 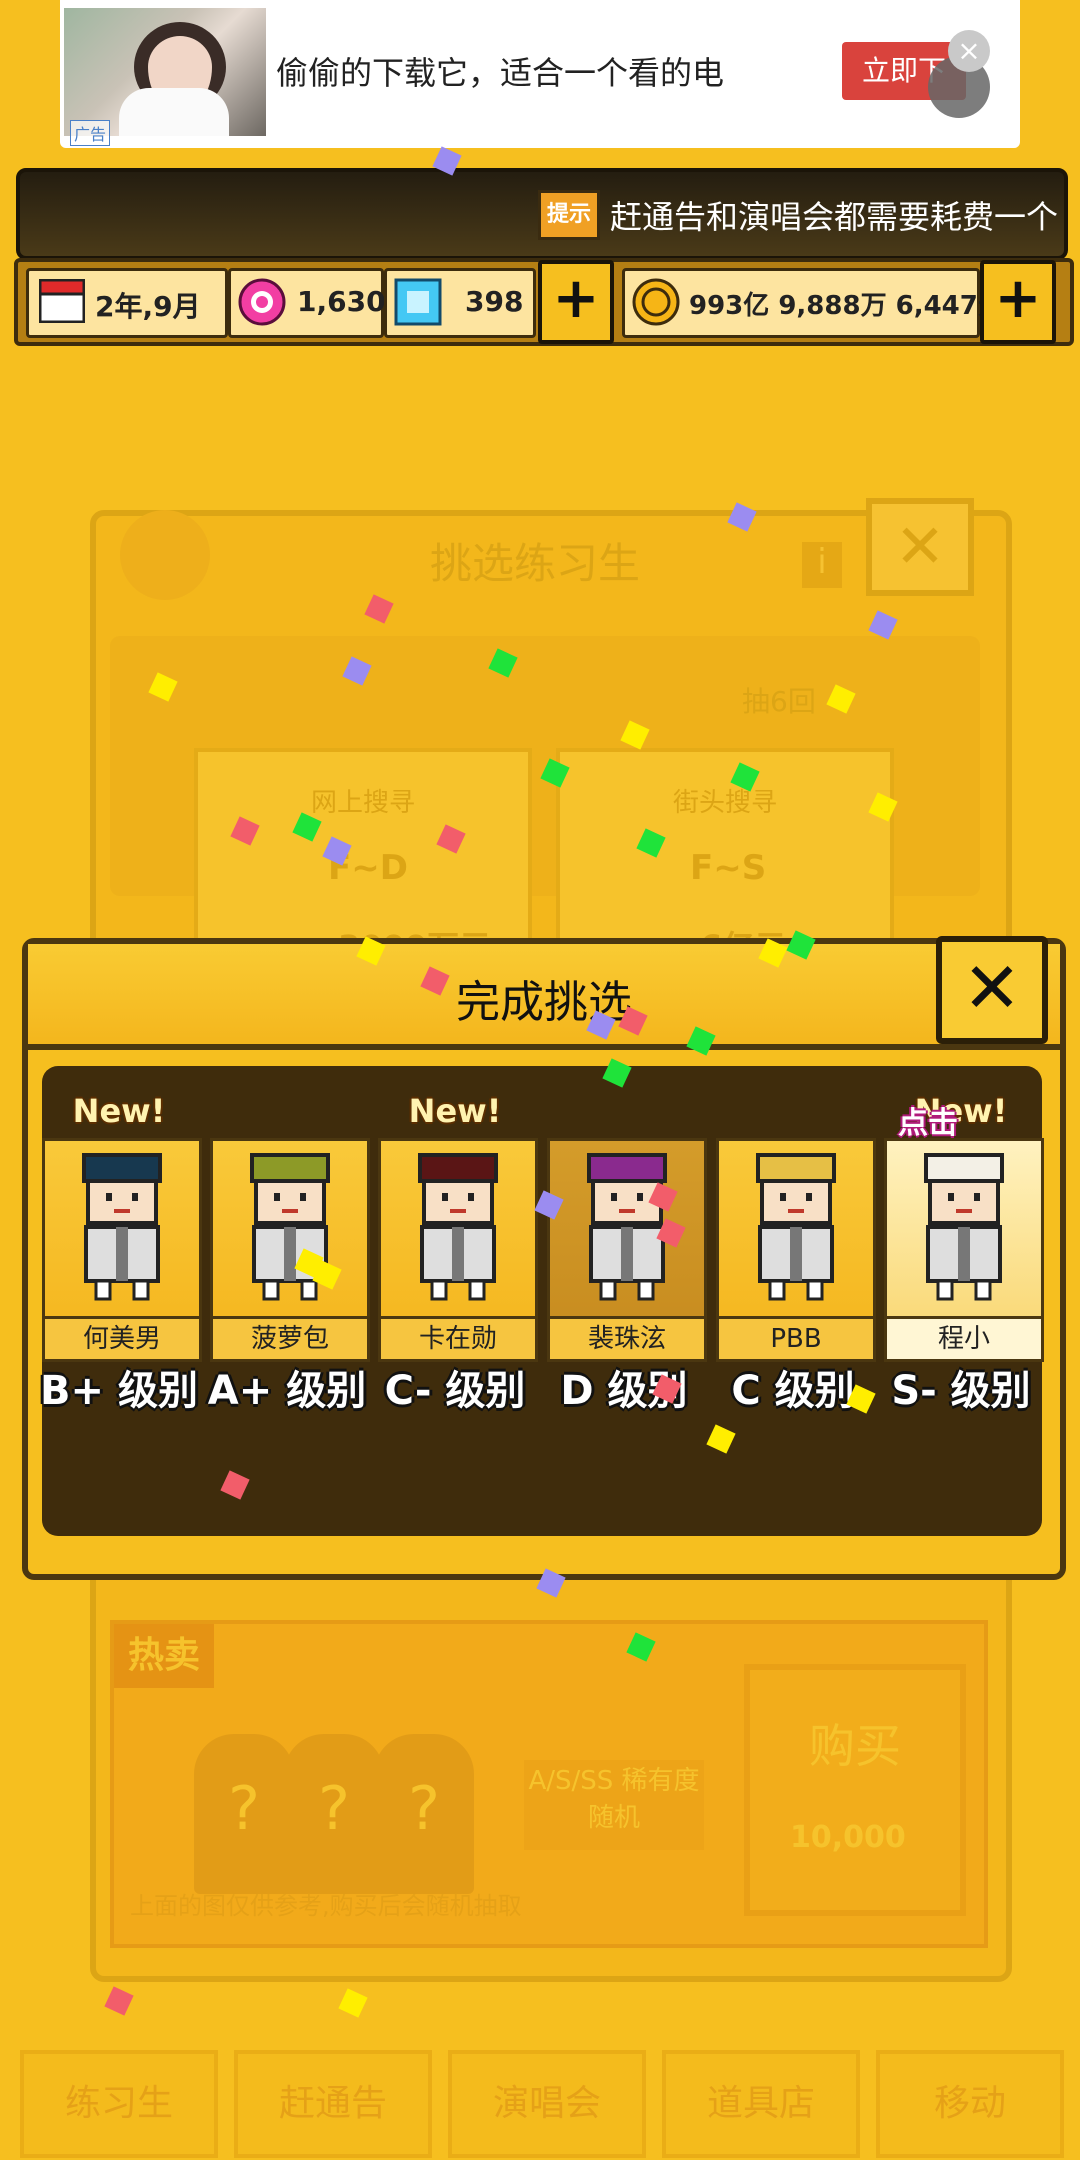 I want to click on bg-hot-label: 热卖, so click(x=164, y=1656).